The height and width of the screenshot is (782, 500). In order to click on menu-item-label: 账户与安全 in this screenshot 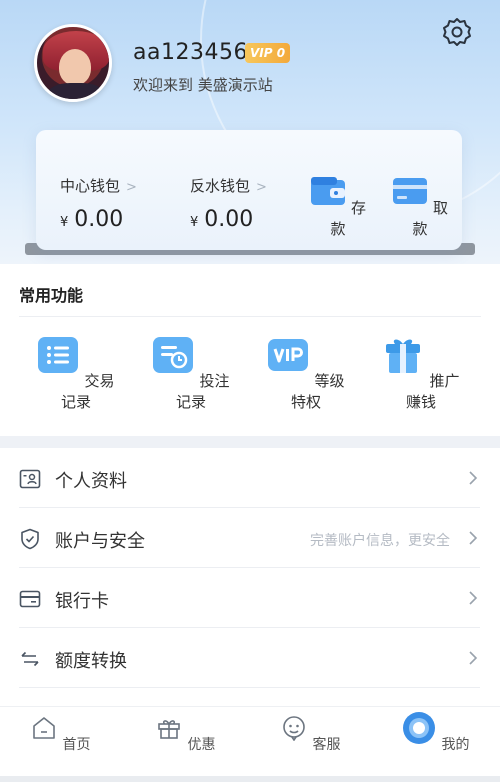, I will do `click(100, 541)`.